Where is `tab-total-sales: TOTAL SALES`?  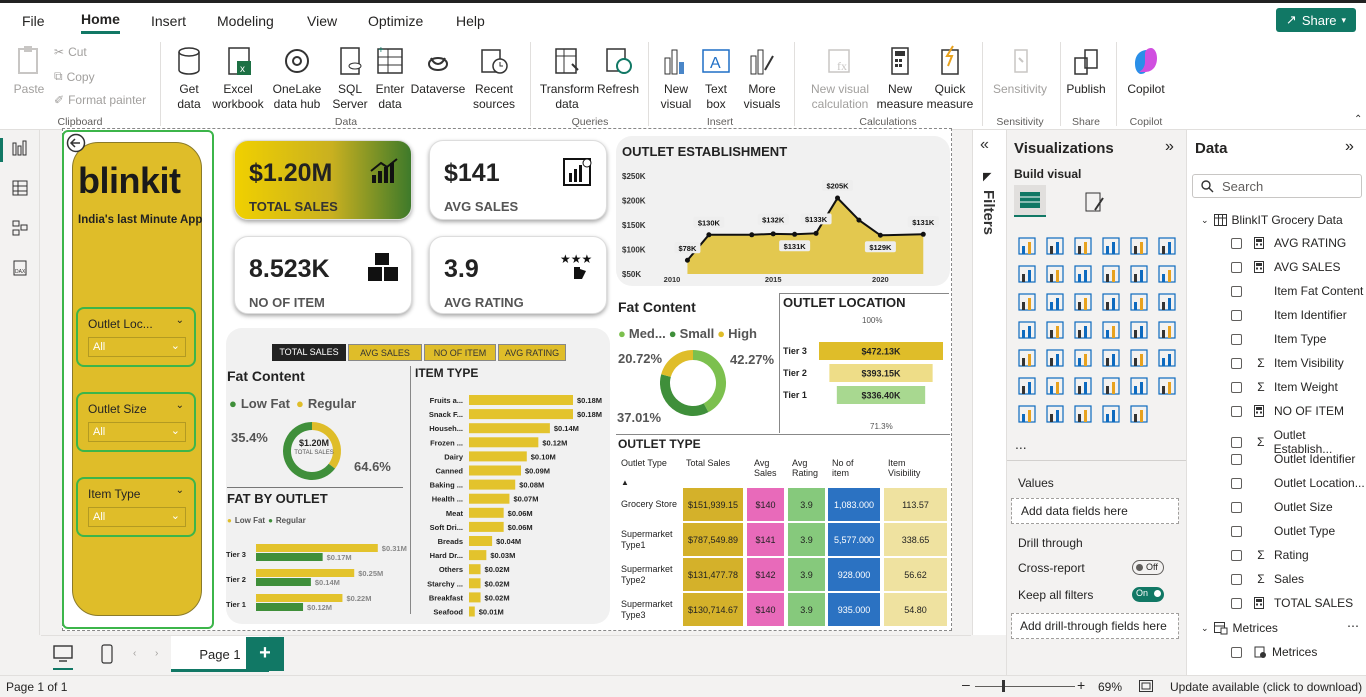 tab-total-sales: TOTAL SALES is located at coordinates (309, 352).